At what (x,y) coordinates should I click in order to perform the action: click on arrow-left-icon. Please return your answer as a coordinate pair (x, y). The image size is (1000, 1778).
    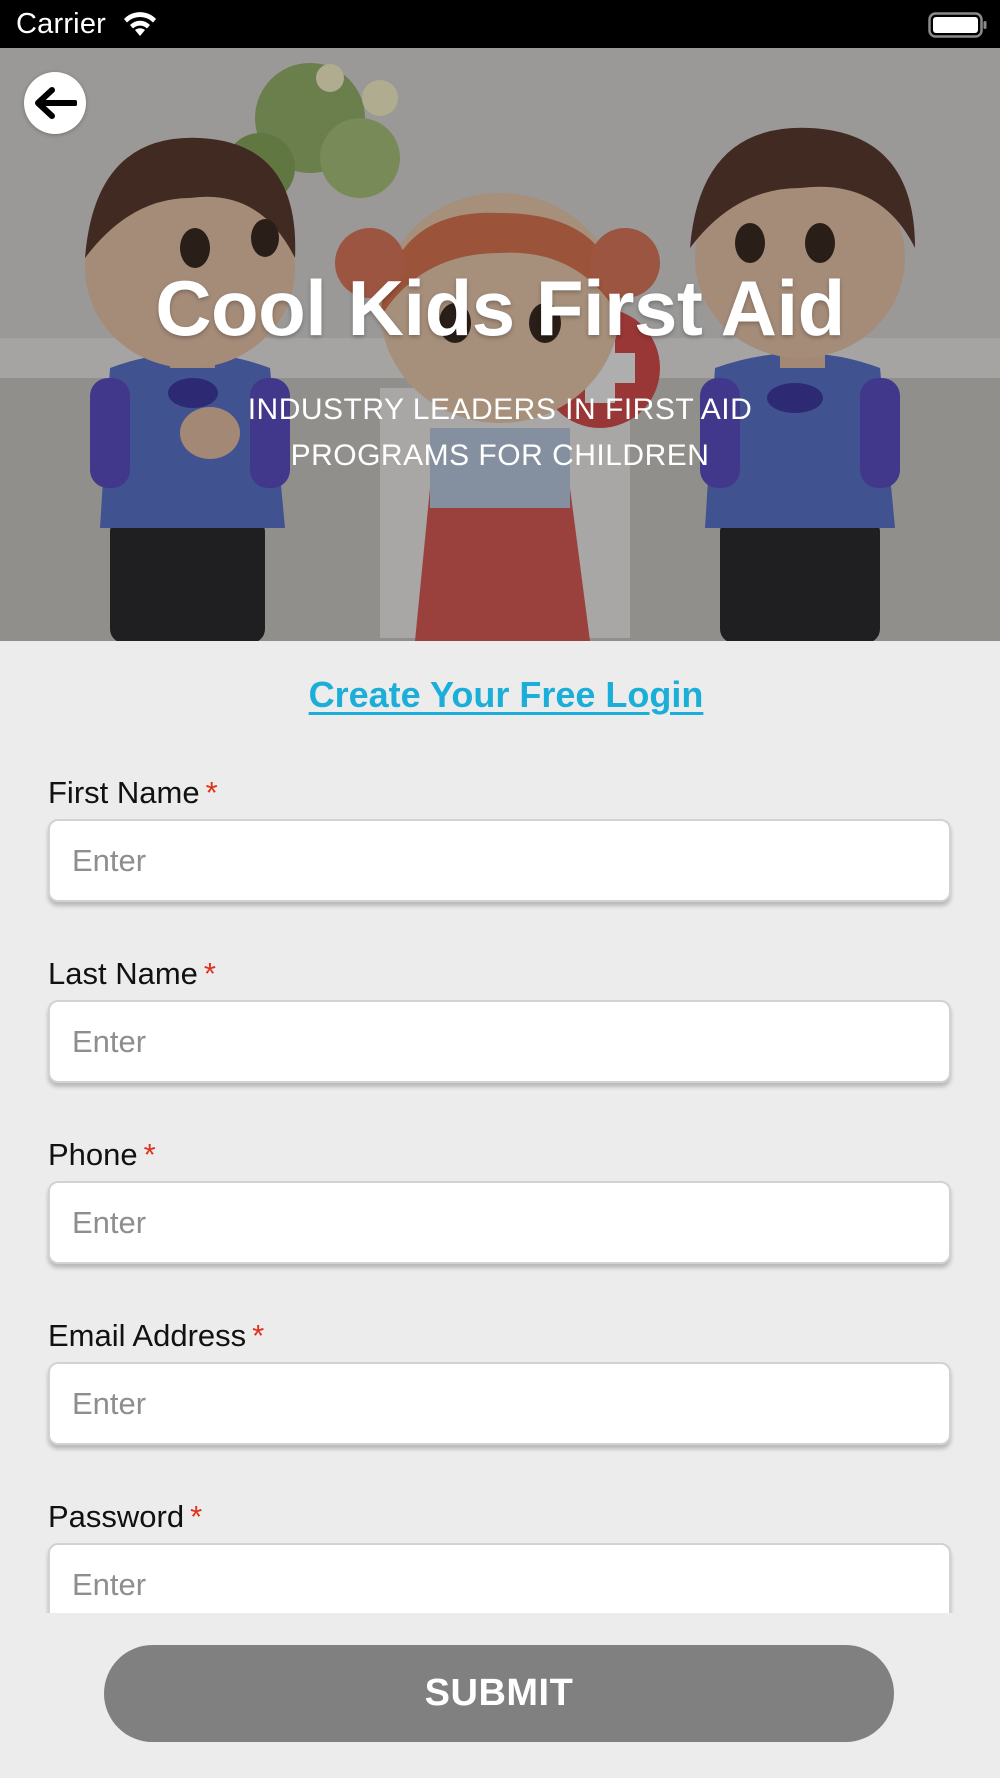
    Looking at the image, I should click on (56, 103).